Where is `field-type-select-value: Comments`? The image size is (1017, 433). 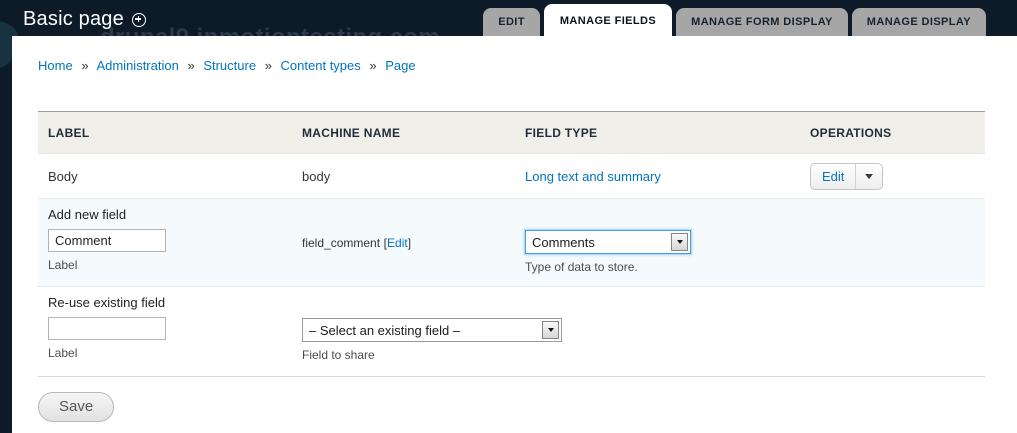
field-type-select-value: Comments is located at coordinates (563, 242).